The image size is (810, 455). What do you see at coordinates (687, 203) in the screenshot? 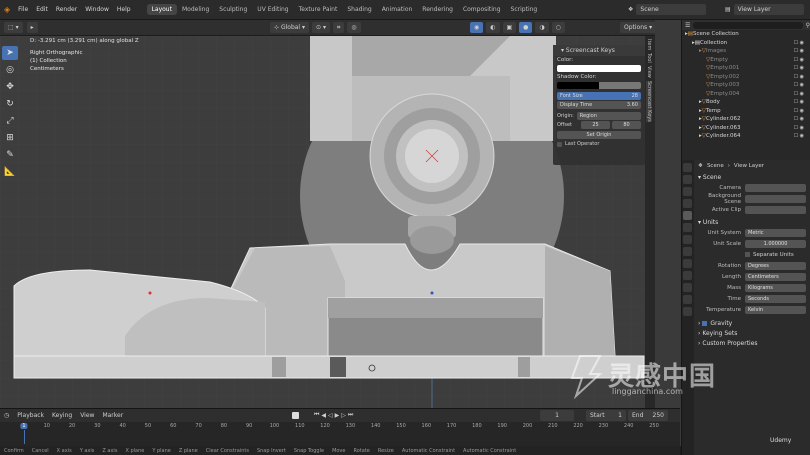
I see `view-layer-tab-icon` at bounding box center [687, 203].